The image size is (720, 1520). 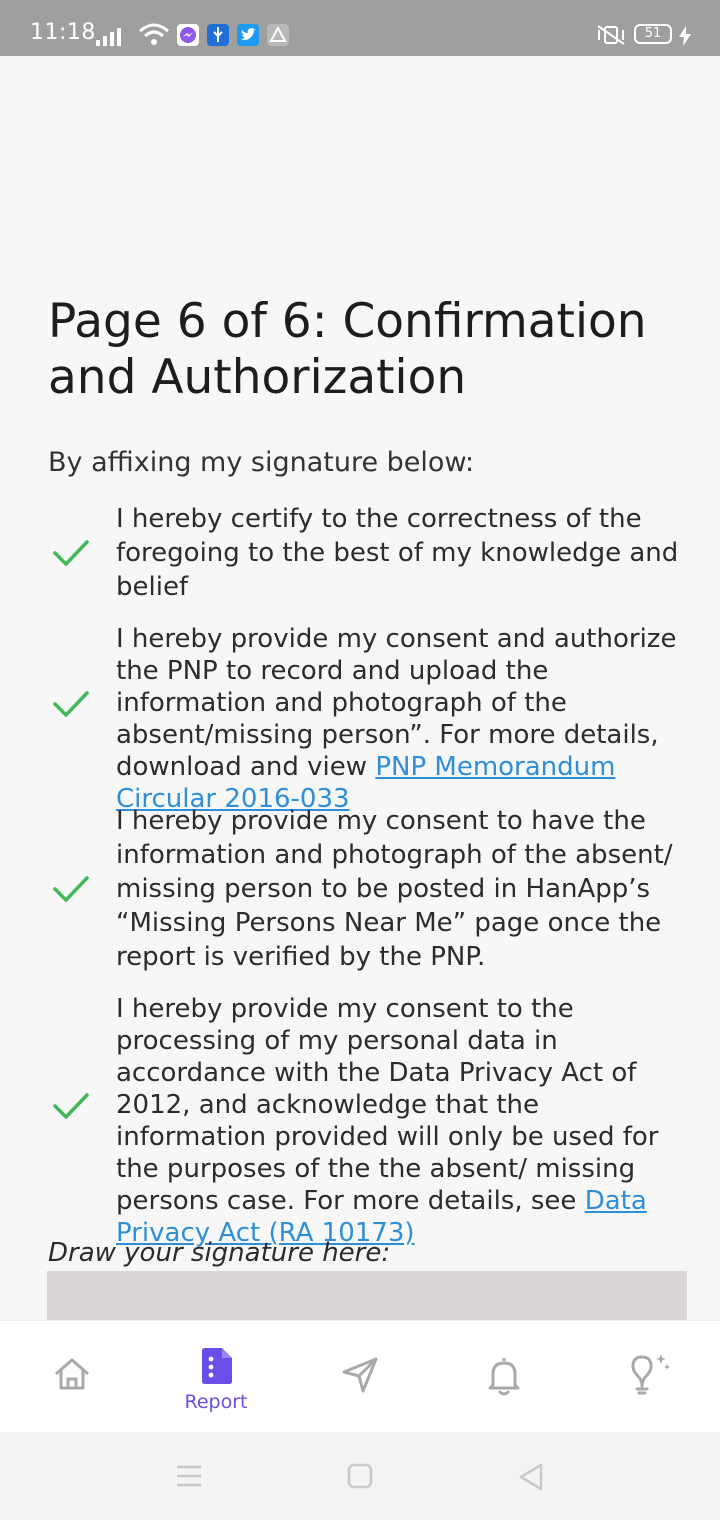 I want to click on app-icon, so click(x=278, y=35).